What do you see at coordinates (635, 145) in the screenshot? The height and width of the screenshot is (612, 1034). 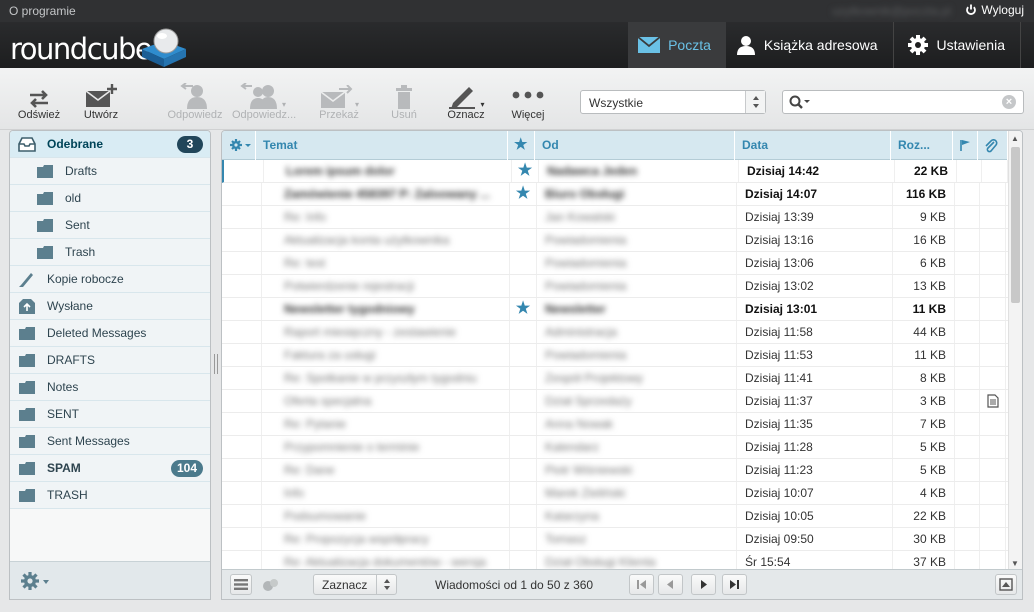 I see `column-from: Od` at bounding box center [635, 145].